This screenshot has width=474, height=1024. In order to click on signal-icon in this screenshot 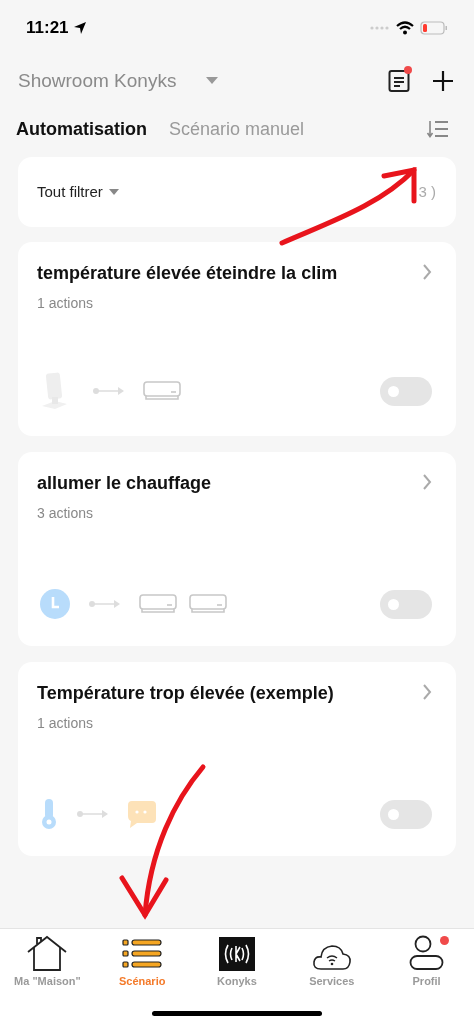, I will do `click(380, 28)`.